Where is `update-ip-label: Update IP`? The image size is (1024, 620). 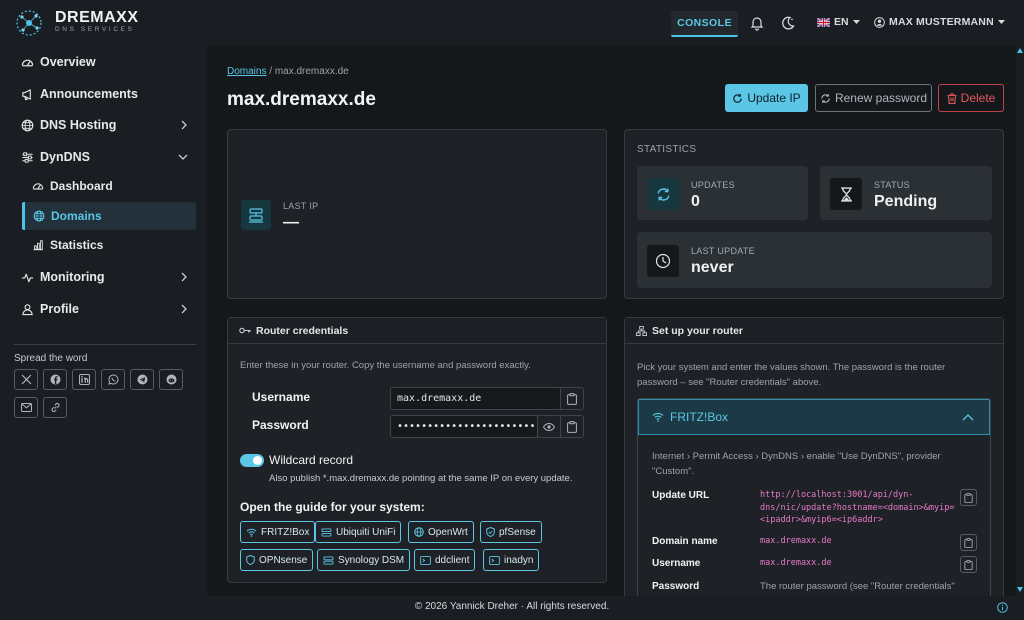 update-ip-label: Update IP is located at coordinates (774, 98).